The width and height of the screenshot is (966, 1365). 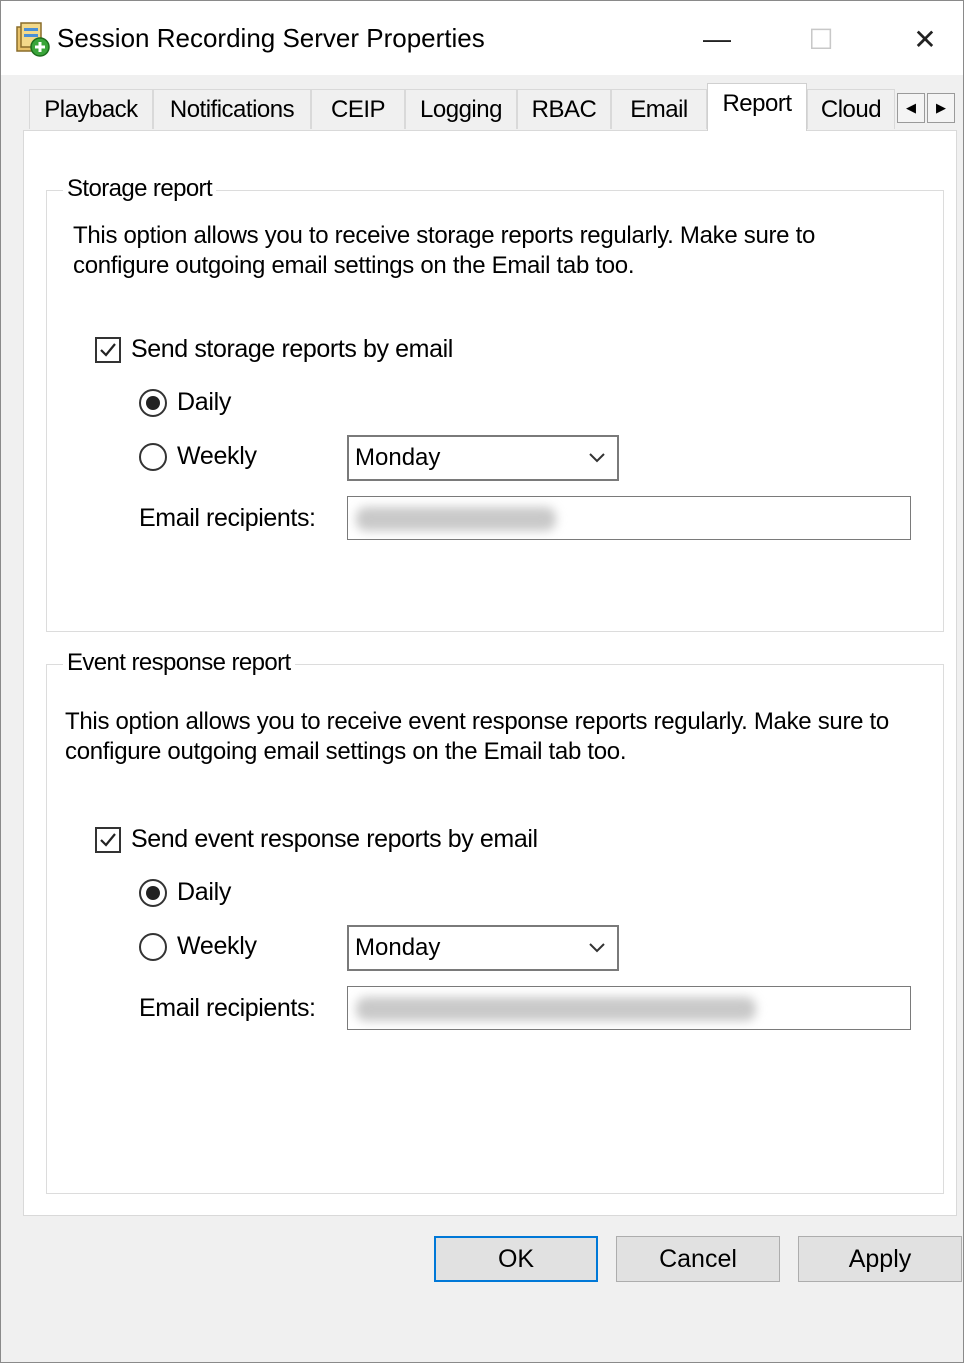 I want to click on tab-scroll-left-button: ◀, so click(x=911, y=108).